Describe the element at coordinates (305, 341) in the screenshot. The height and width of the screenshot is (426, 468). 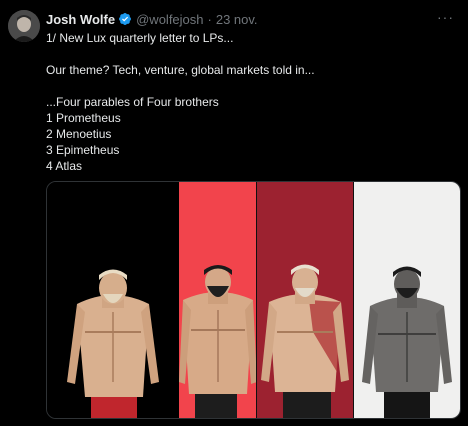
I see `epimetheus-figure` at that location.